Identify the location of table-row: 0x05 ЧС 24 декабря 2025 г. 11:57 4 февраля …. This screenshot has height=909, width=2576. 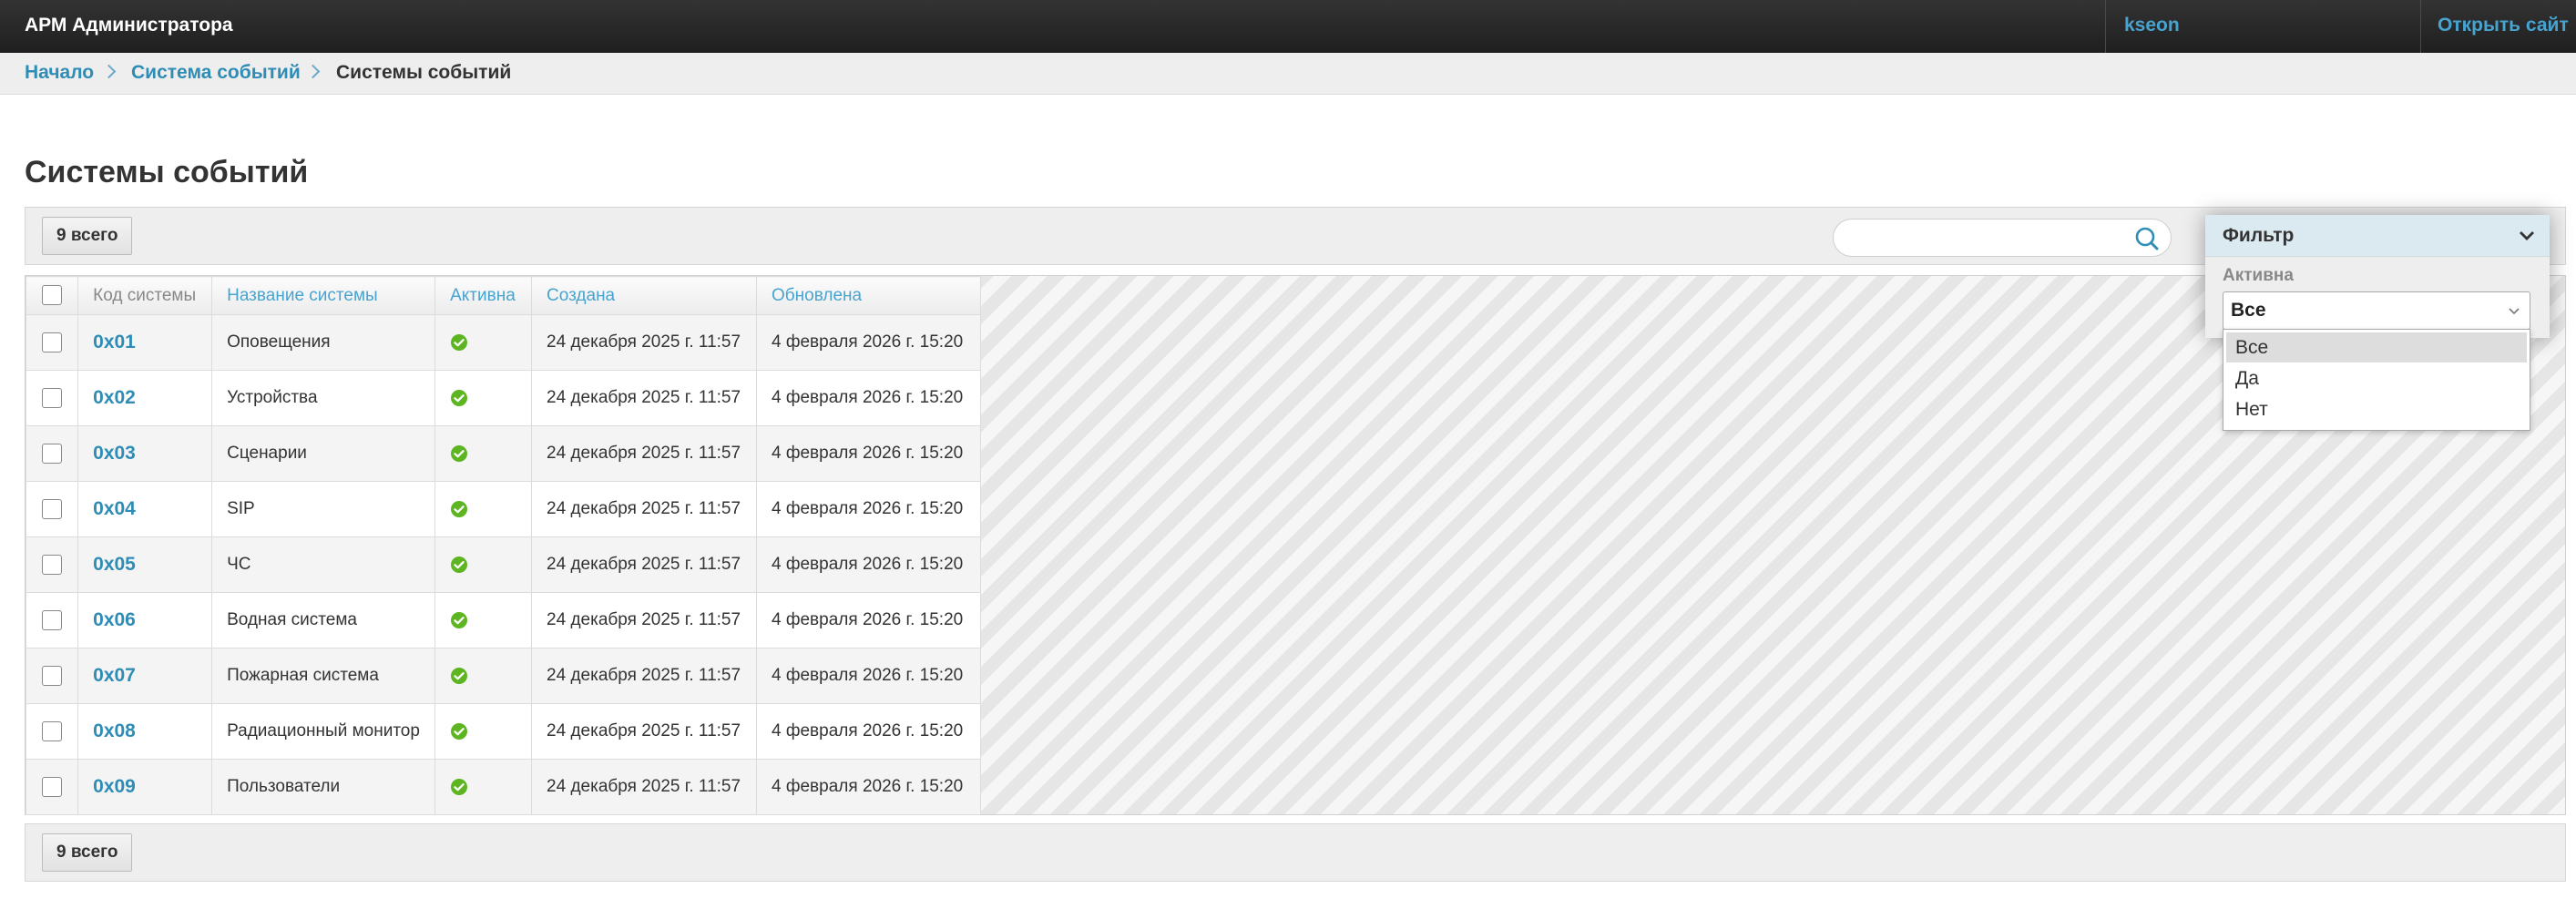
(503, 564).